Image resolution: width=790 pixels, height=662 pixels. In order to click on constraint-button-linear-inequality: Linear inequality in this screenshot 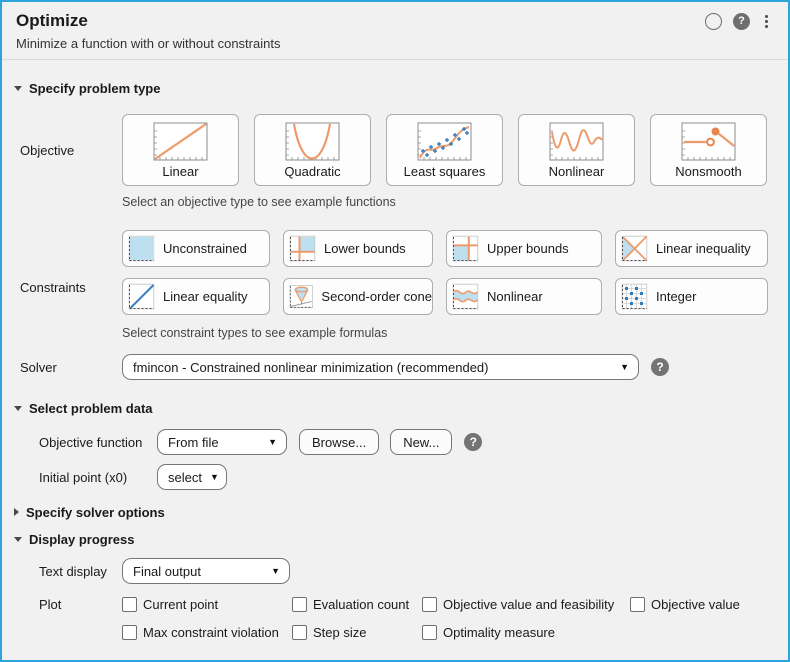, I will do `click(691, 248)`.